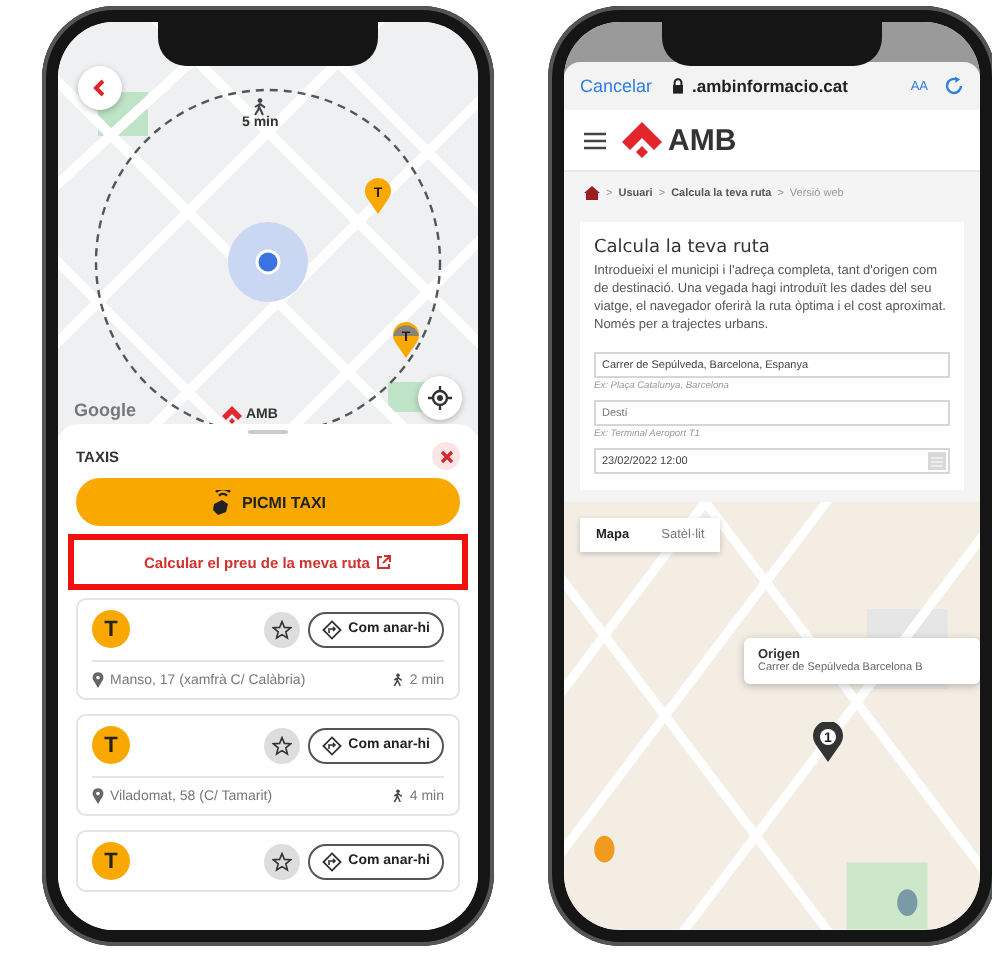 Image resolution: width=992 pixels, height=954 pixels. I want to click on cancel-link: Cancelar, so click(616, 86).